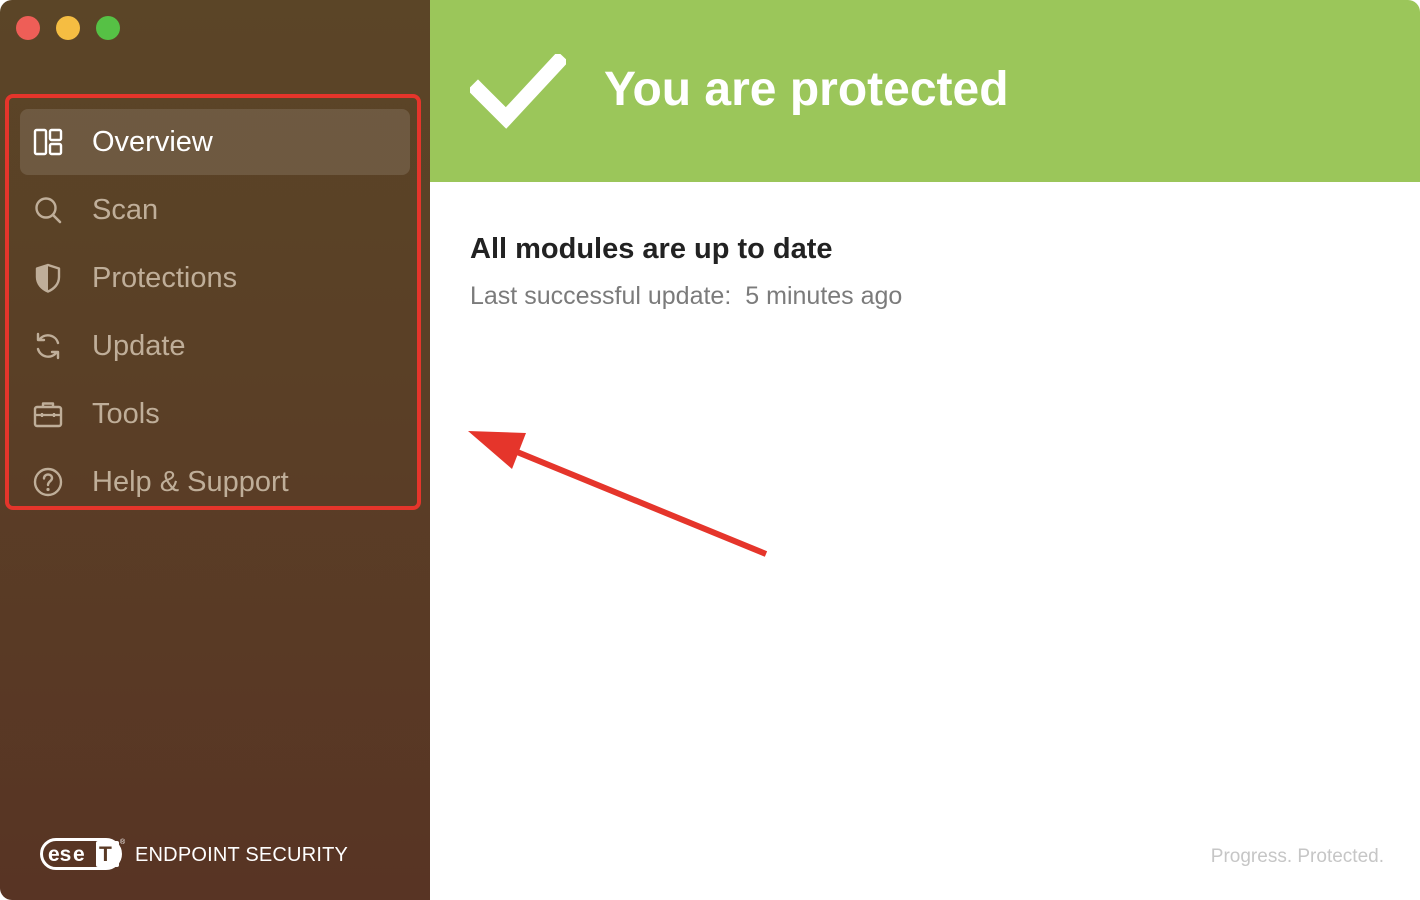 This screenshot has width=1420, height=900. I want to click on briefcase-icon, so click(48, 415).